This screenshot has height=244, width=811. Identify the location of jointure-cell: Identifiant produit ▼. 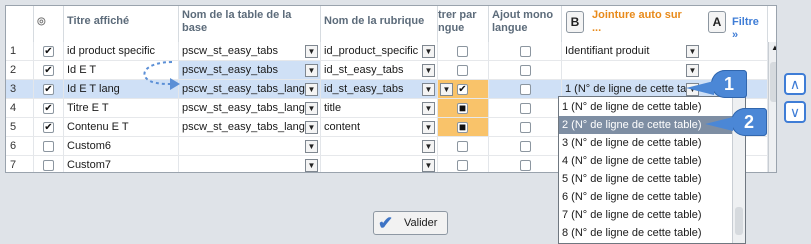
(665, 51).